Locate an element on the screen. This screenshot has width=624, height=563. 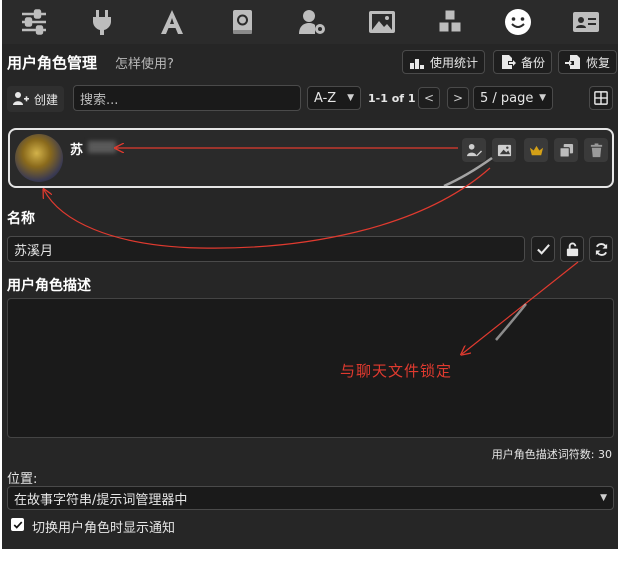
create-label: 创建 is located at coordinates (46, 99).